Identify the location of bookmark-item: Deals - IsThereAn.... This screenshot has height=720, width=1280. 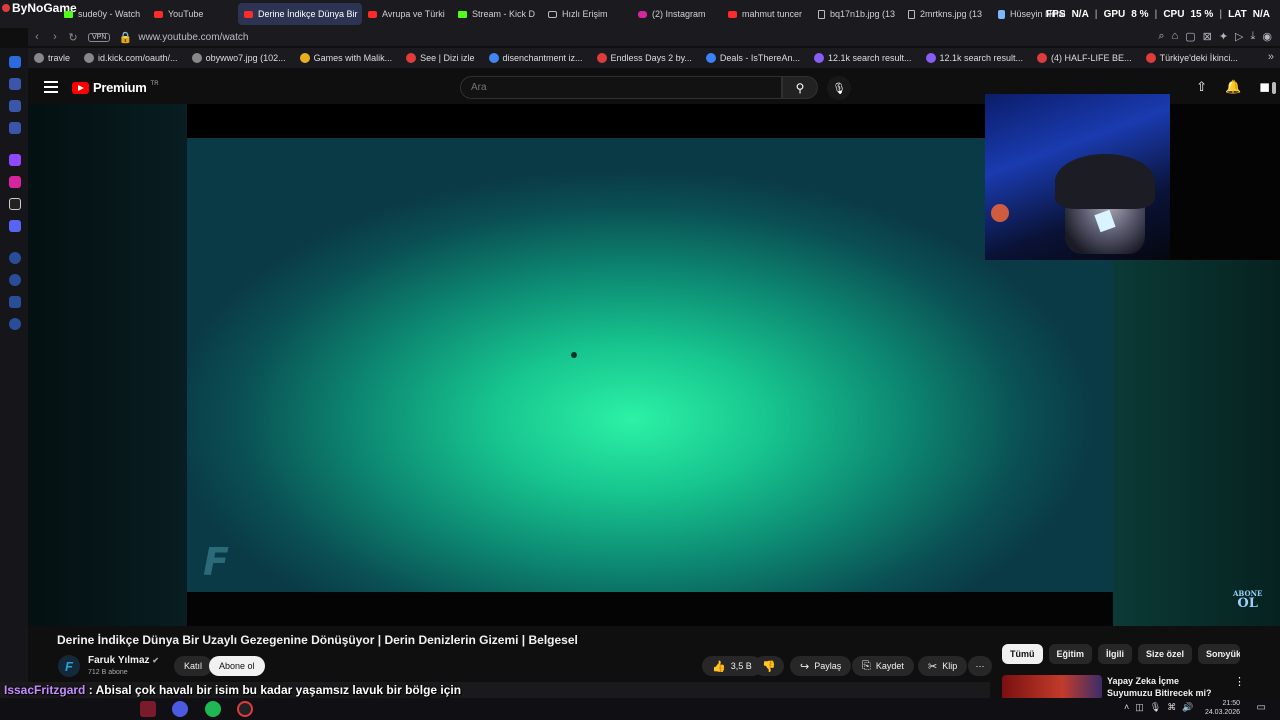
(753, 58).